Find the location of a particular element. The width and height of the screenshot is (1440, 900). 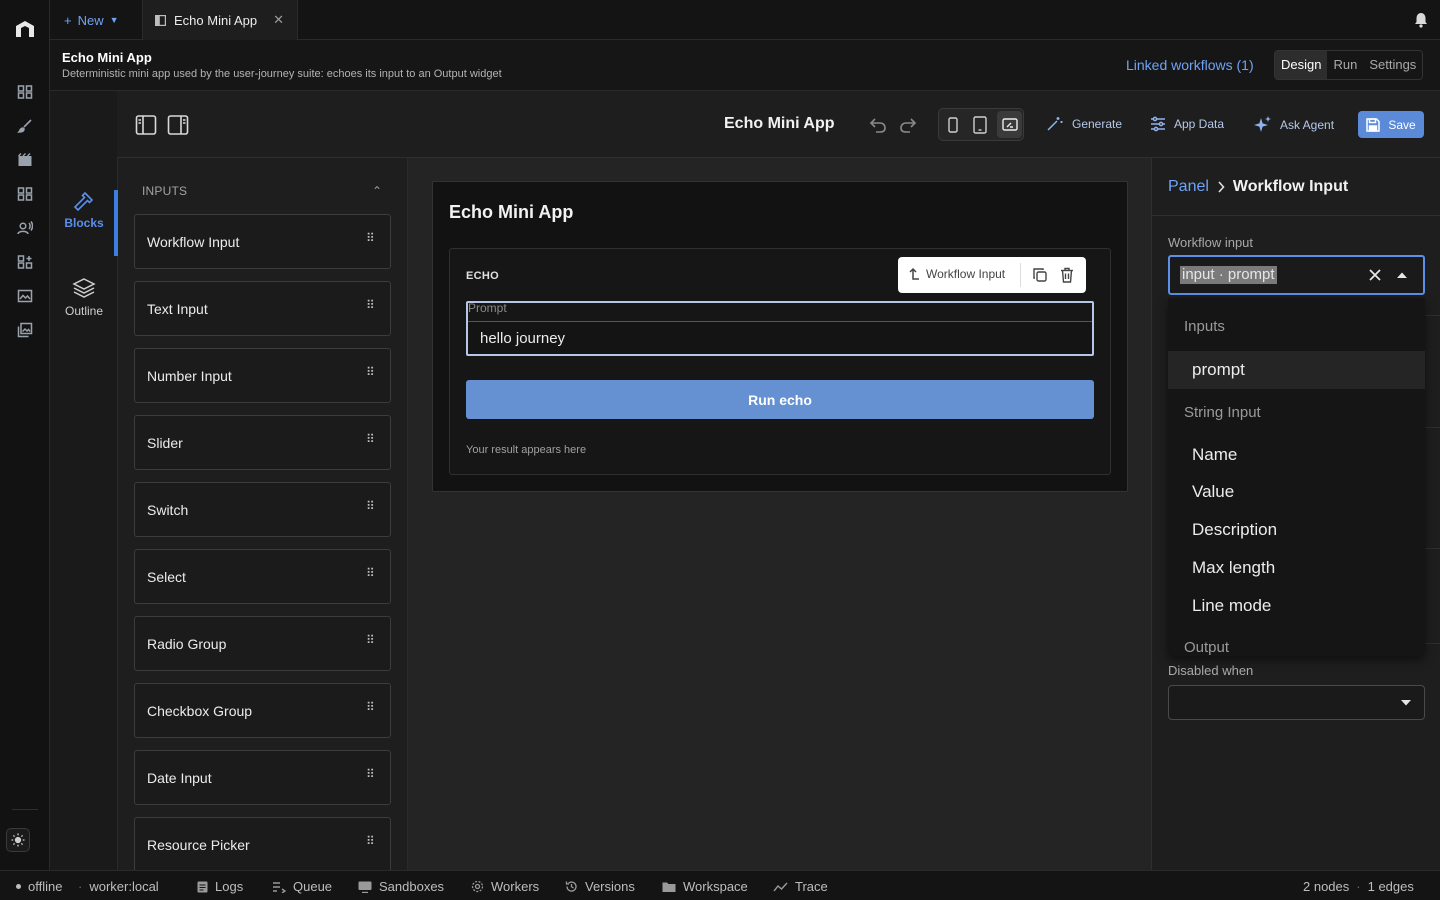

workflow-input-combobox: input · prompt is located at coordinates (1296, 275).